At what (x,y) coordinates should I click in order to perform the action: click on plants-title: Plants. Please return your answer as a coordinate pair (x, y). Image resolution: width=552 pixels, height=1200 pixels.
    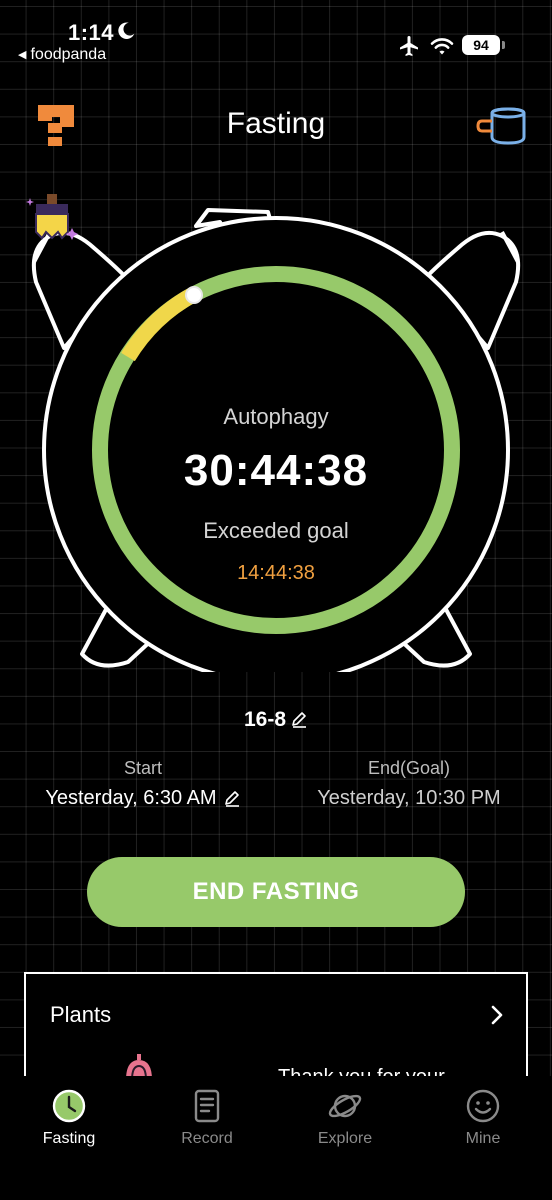
    Looking at the image, I should click on (81, 1014).